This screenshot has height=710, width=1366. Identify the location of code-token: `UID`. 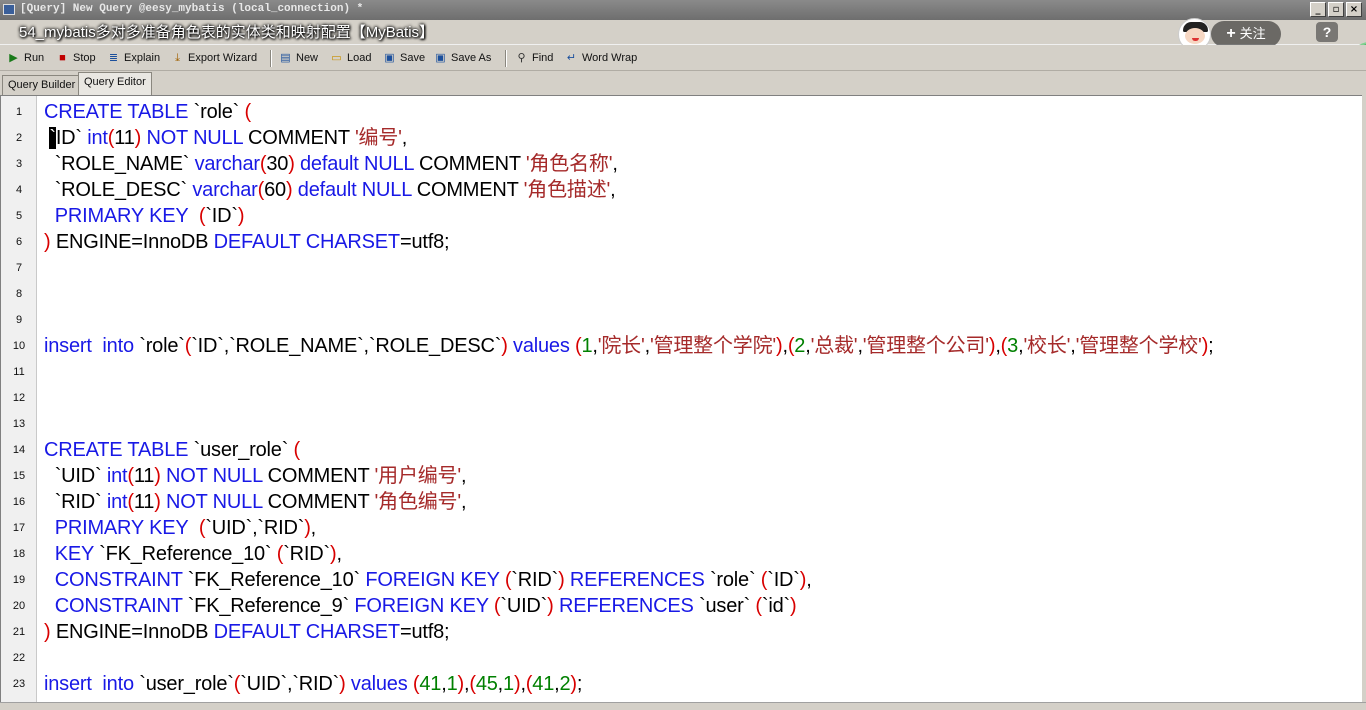
(75, 476).